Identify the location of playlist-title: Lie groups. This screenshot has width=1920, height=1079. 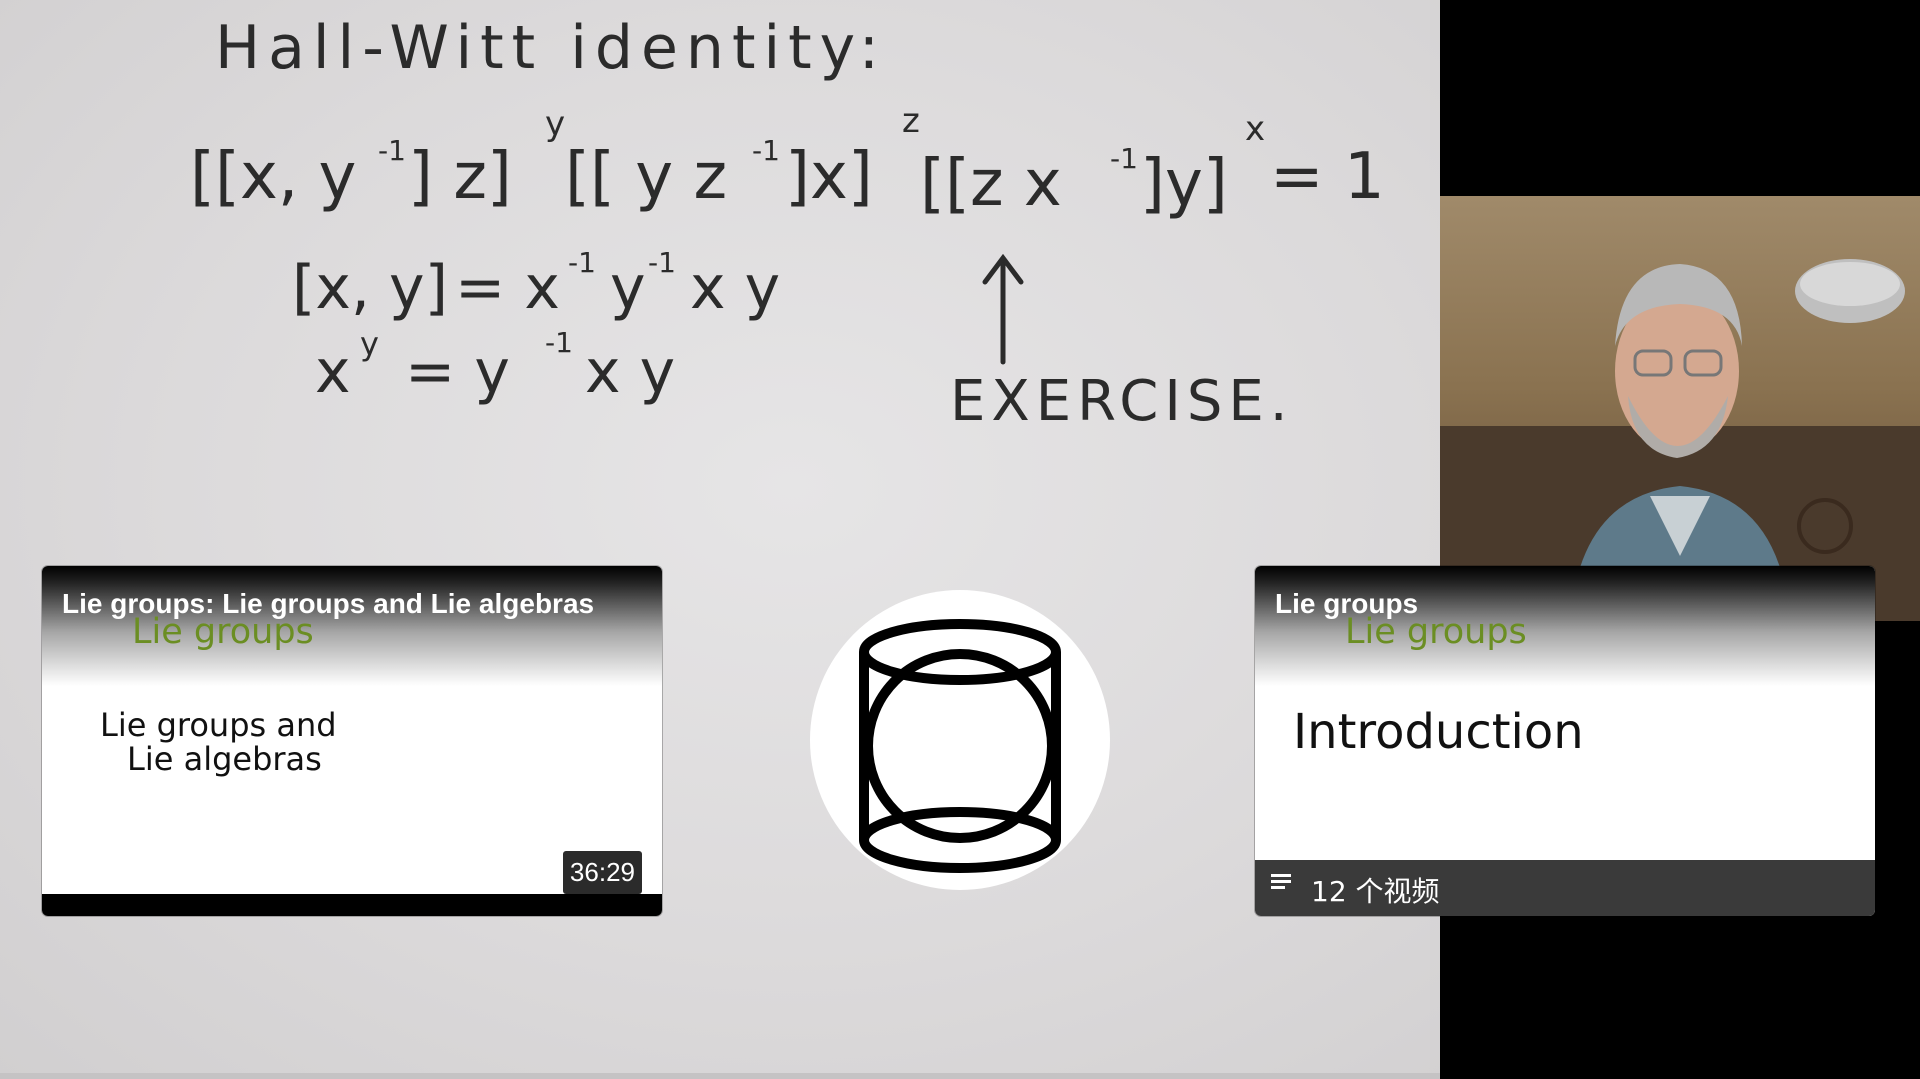
(1346, 604).